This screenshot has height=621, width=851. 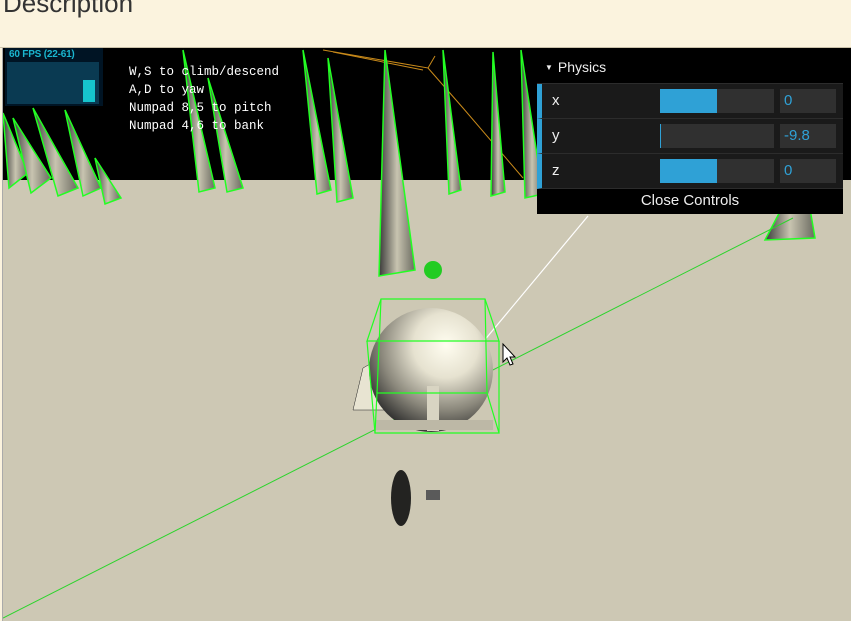 I want to click on fps-stats-panel: 60 FPS (22-61), so click(x=54, y=77).